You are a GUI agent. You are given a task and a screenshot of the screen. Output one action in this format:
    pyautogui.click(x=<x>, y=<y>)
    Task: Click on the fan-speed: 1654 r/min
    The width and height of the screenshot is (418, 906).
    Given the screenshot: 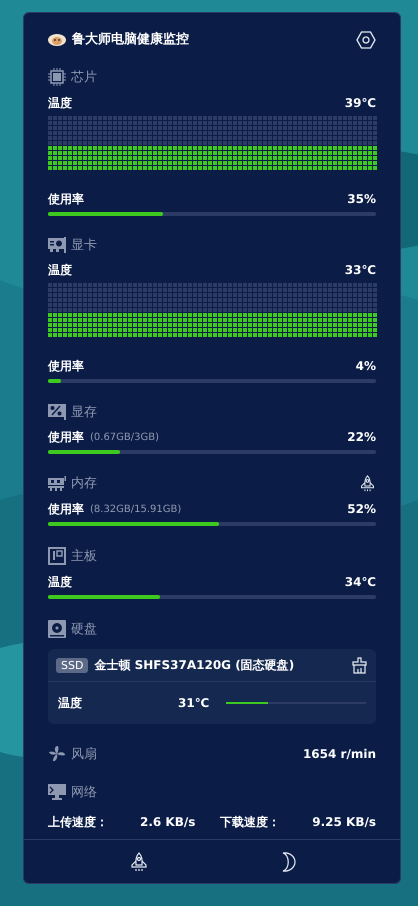 What is the action you would take?
    pyautogui.click(x=339, y=754)
    